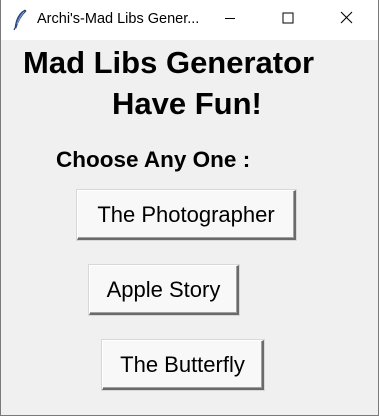  What do you see at coordinates (164, 290) in the screenshot?
I see `apple-story-button: Apple Story` at bounding box center [164, 290].